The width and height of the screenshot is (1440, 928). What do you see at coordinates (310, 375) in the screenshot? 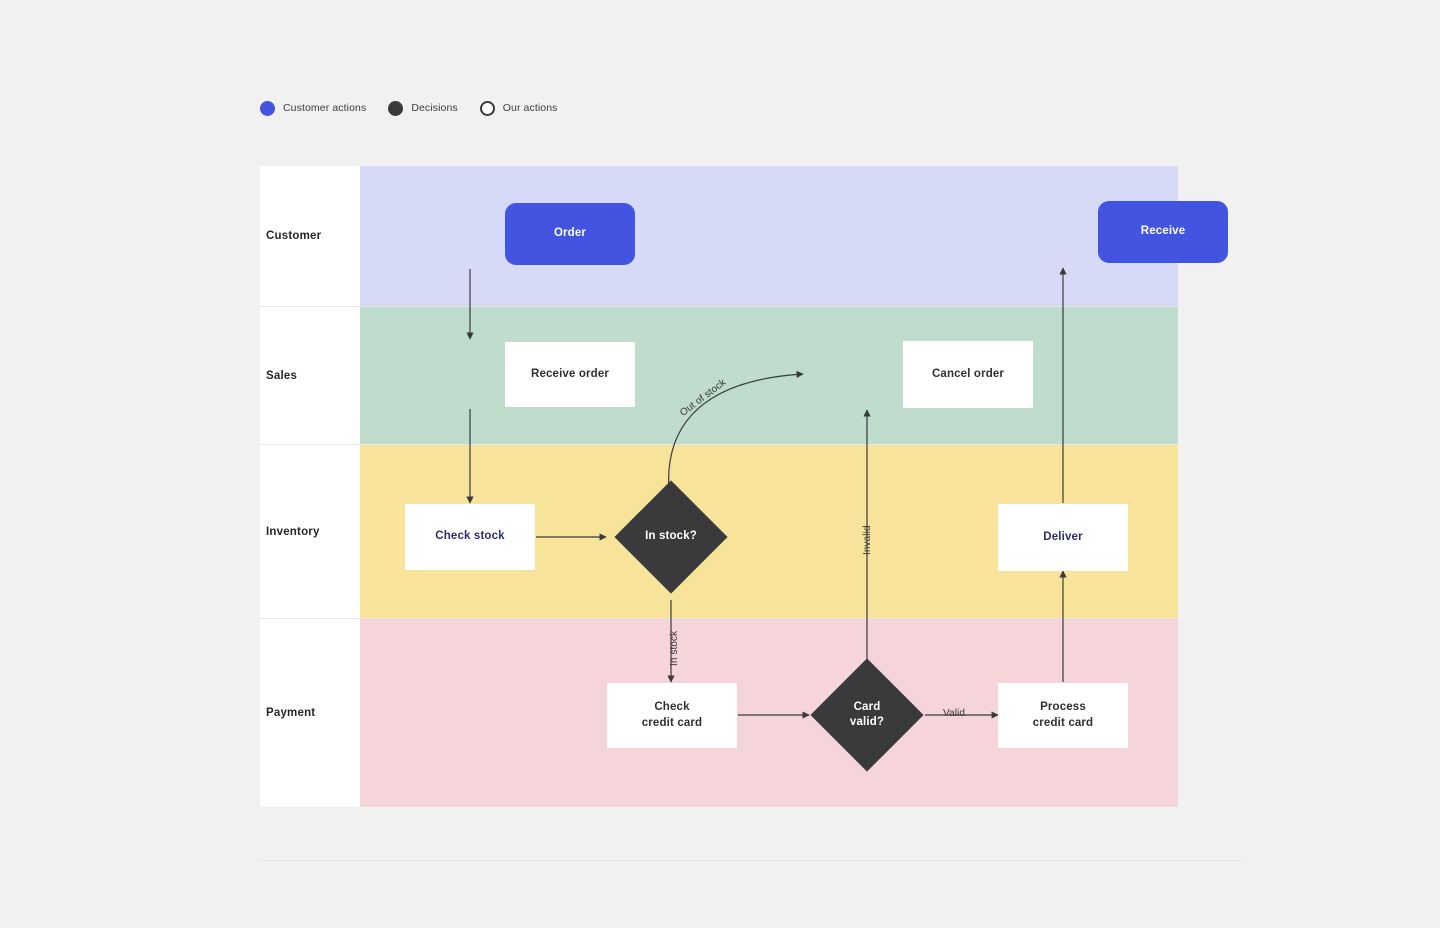
I see `swimlane-header-sales: Sales` at bounding box center [310, 375].